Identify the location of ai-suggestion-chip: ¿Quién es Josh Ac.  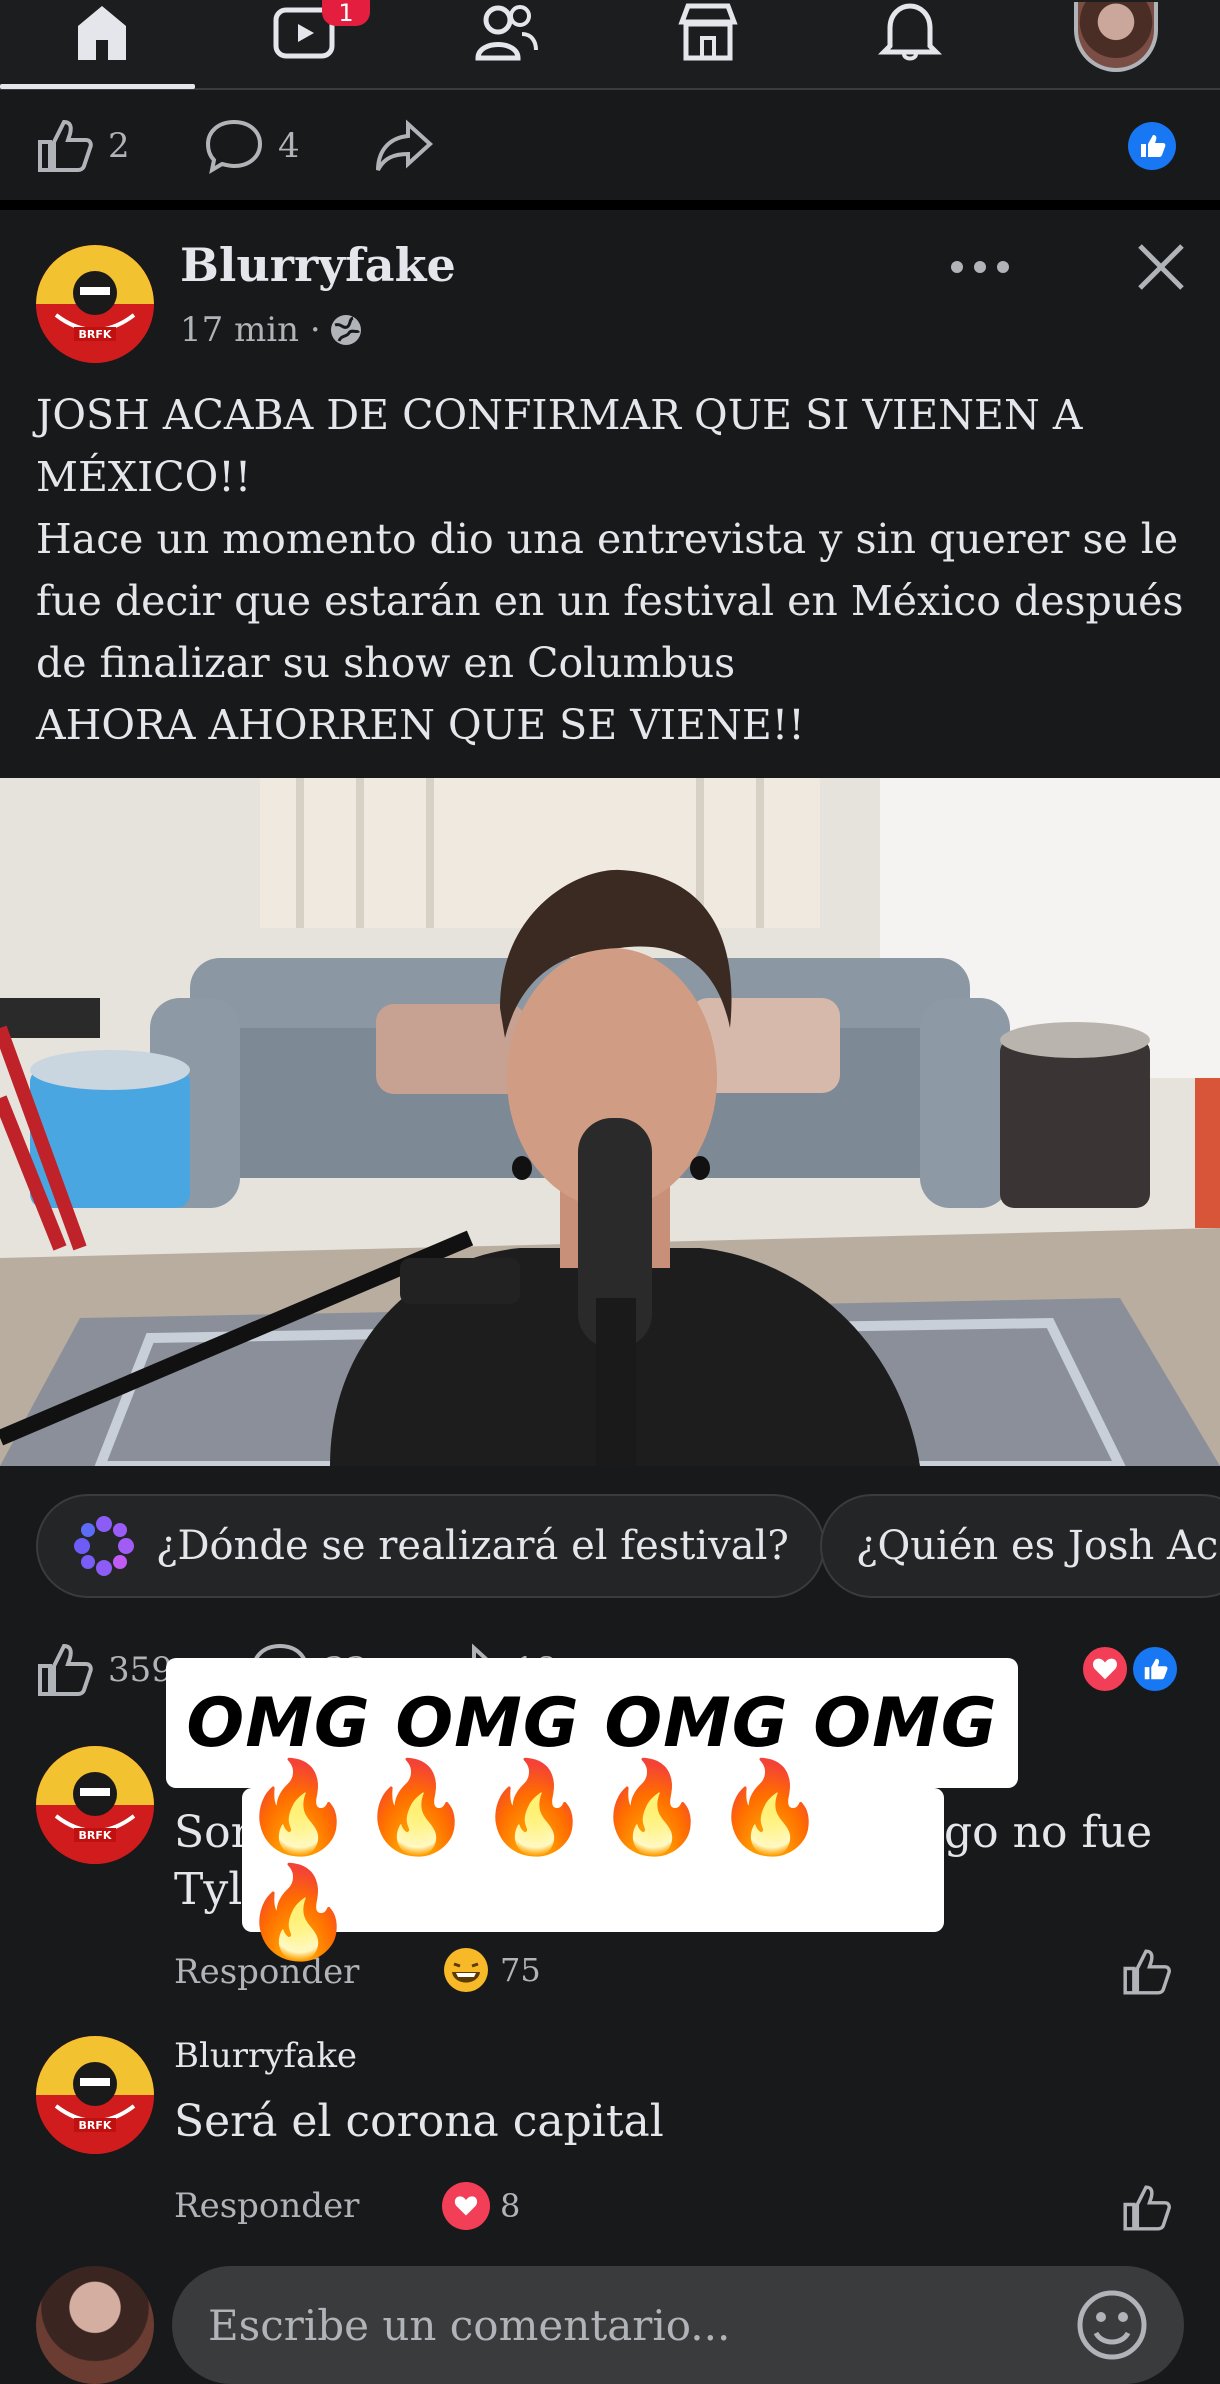
(1020, 1546).